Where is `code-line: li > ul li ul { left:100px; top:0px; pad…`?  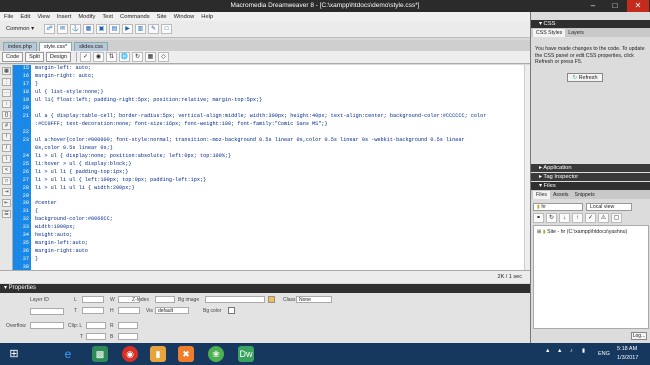
code-line: li > ul li ul { left:100px; top:0px; pad… is located at coordinates (277, 181).